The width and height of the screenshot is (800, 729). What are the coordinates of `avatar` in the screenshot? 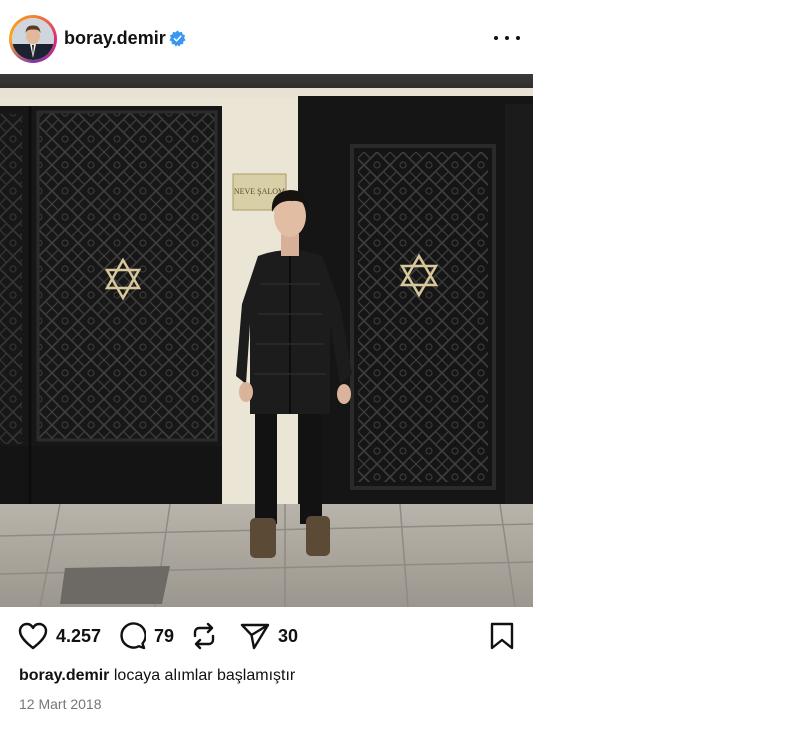 It's located at (33, 39).